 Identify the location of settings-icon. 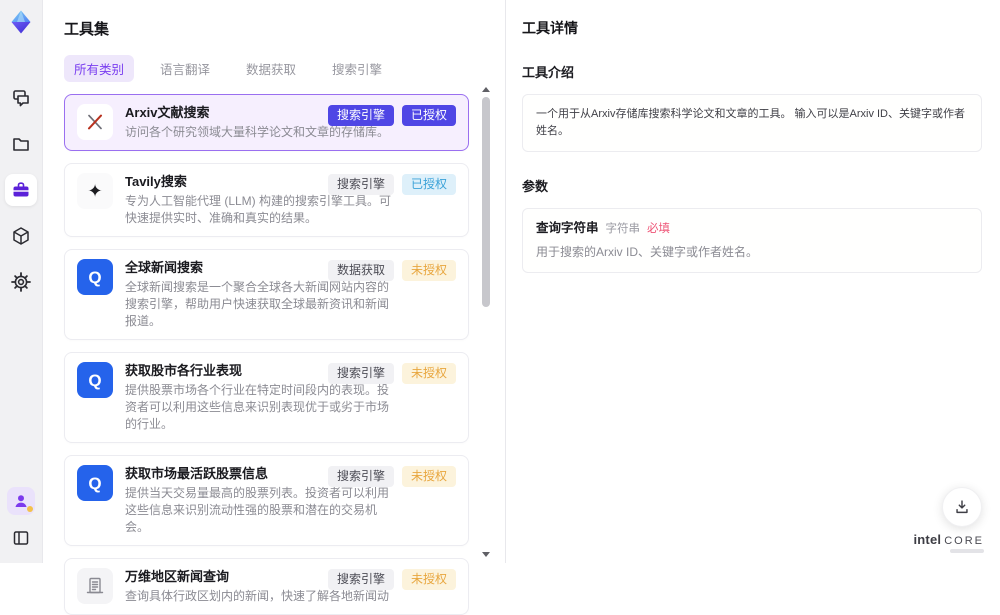
(21, 282).